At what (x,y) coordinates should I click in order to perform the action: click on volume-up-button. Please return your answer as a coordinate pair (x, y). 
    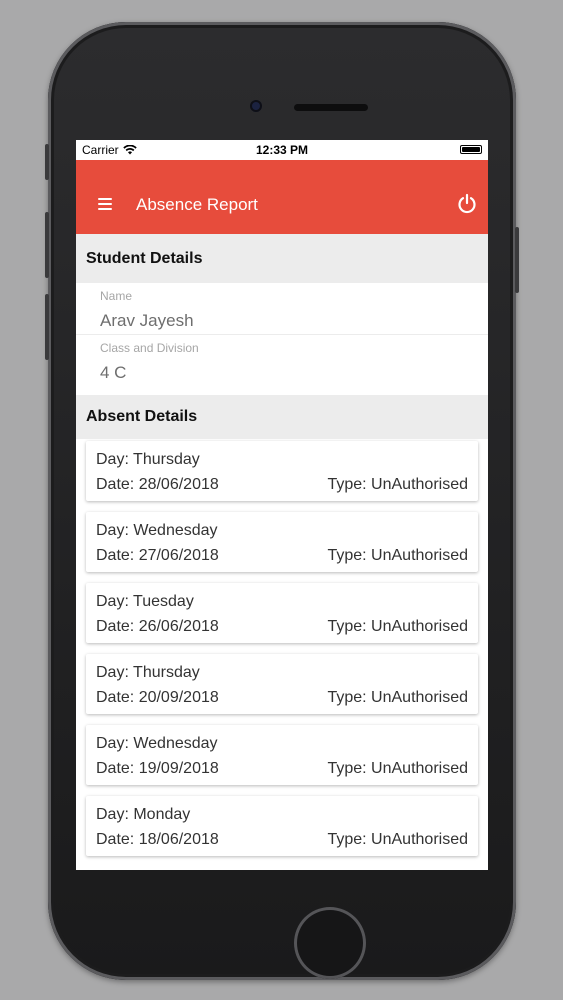
    Looking at the image, I should click on (47, 245).